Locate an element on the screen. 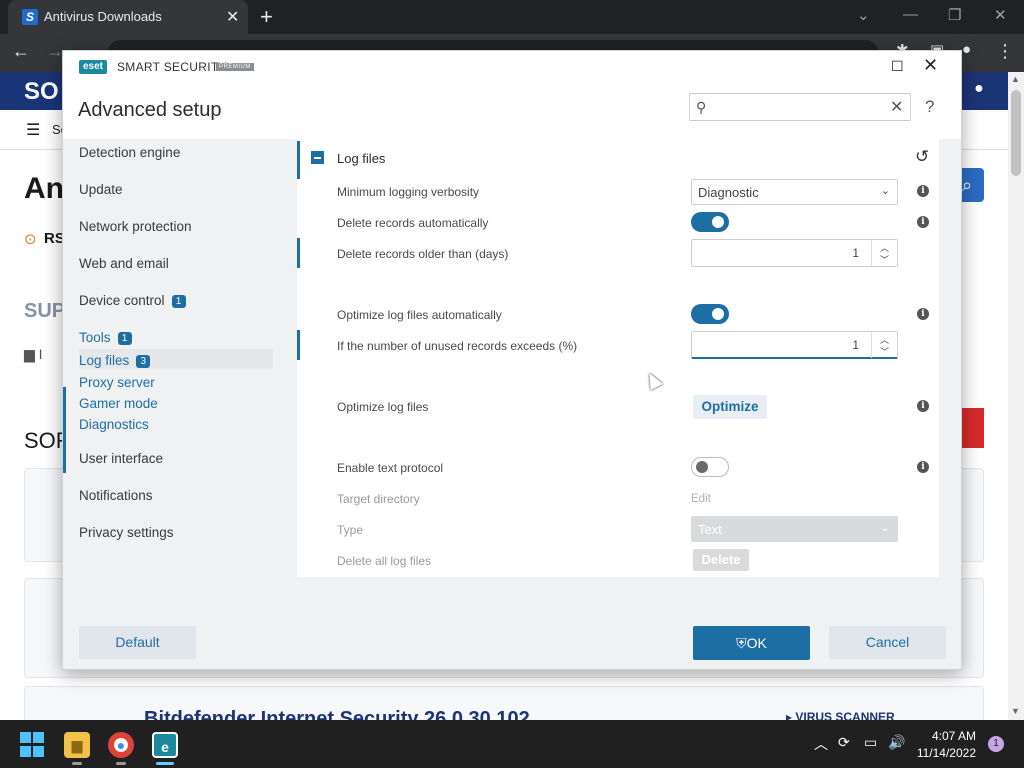  sidebar-item-privacy-settings: Privacy settings is located at coordinates (126, 532).